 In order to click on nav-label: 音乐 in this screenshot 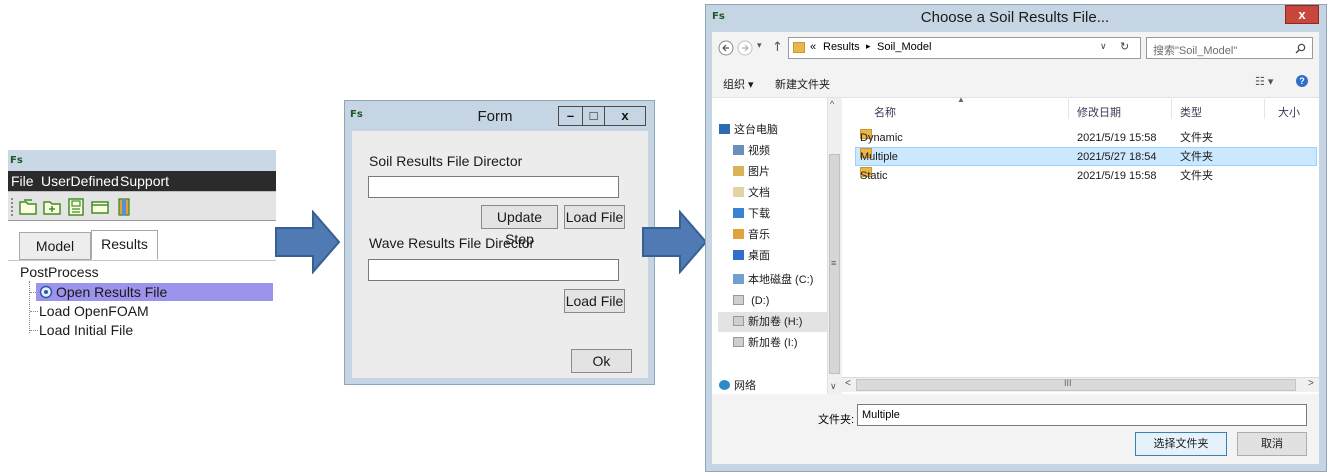, I will do `click(759, 235)`.